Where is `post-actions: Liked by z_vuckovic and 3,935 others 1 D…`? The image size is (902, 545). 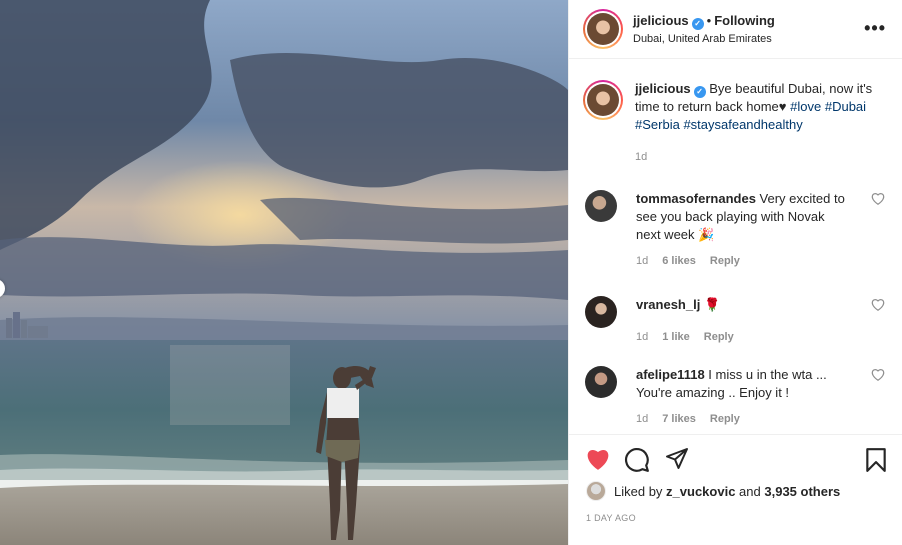
post-actions: Liked by z_vuckovic and 3,935 others 1 D… is located at coordinates (735, 489).